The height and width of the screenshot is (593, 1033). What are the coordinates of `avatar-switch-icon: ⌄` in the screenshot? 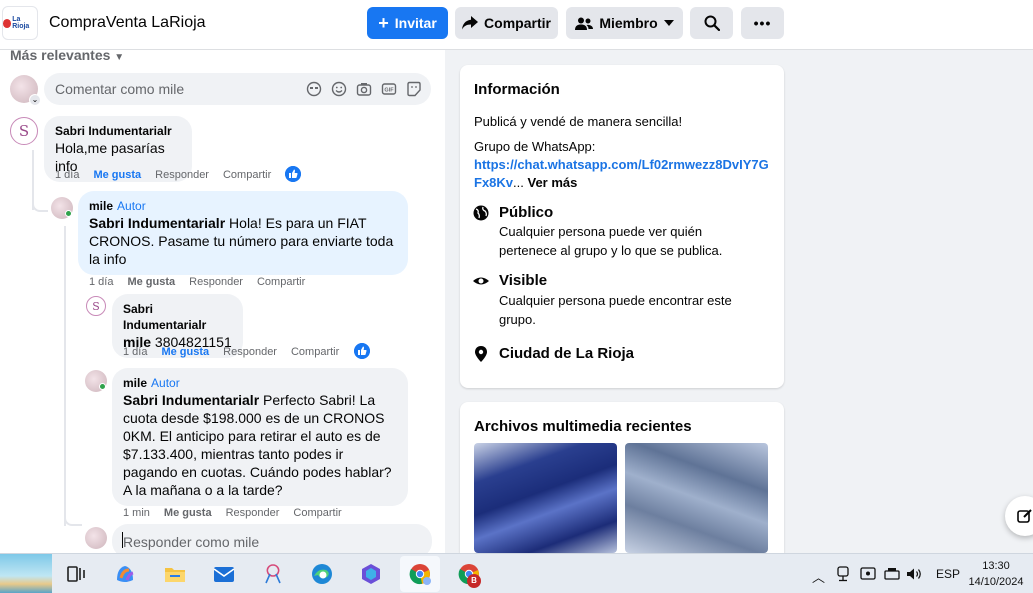 It's located at (35, 100).